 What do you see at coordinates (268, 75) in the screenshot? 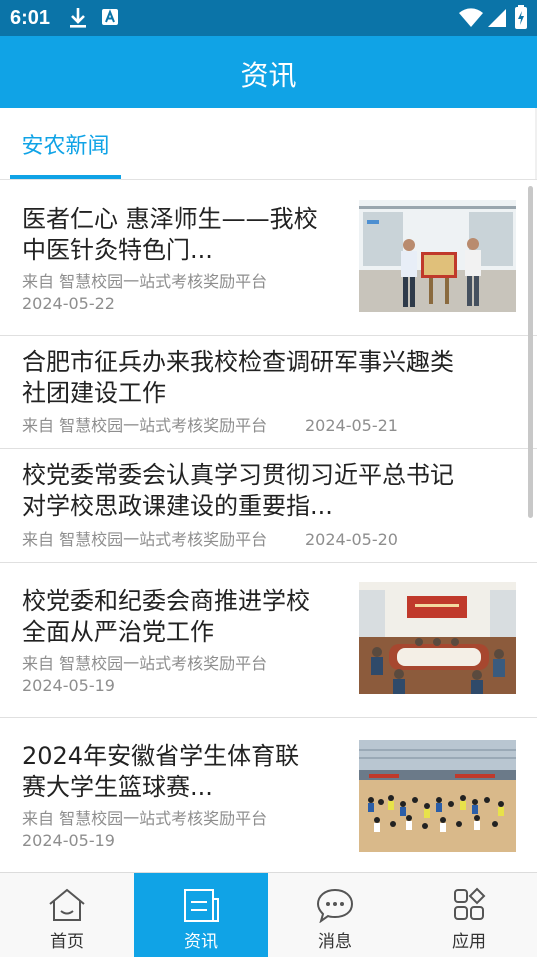
I see `page-title: 资讯` at bounding box center [268, 75].